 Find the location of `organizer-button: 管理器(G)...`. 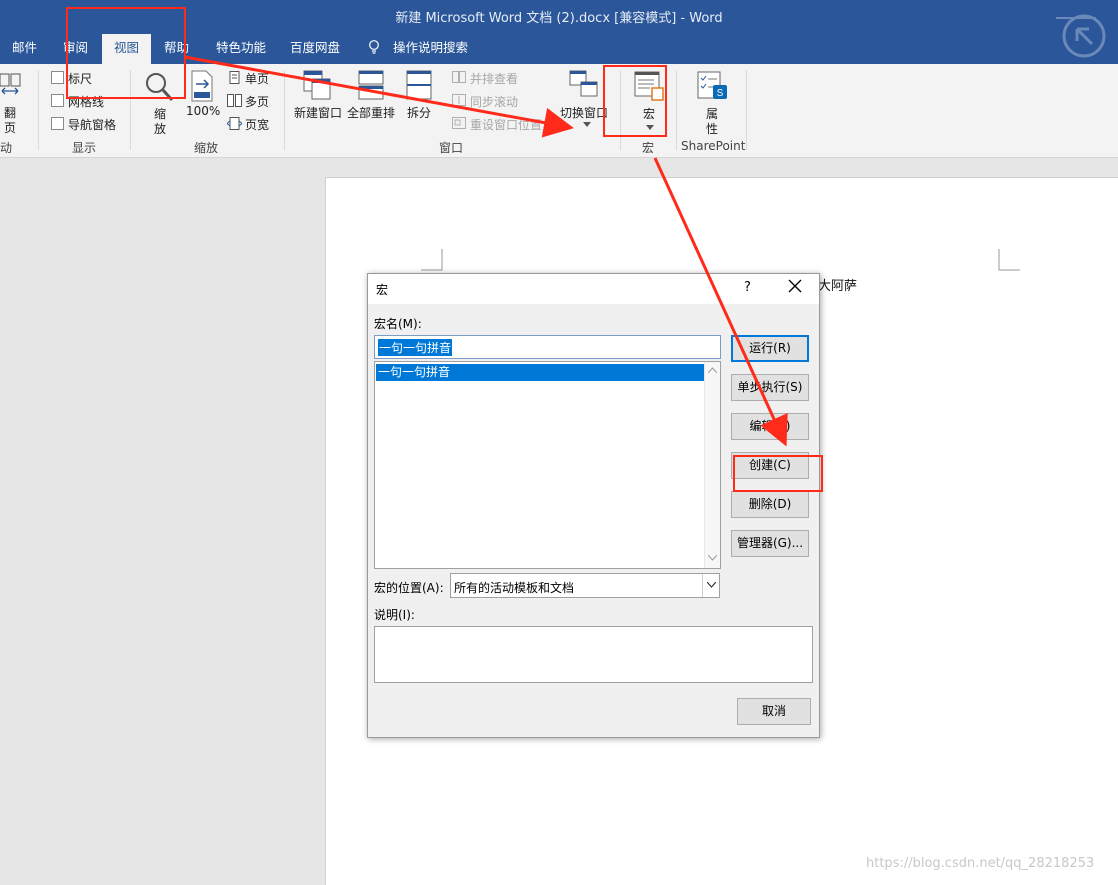

organizer-button: 管理器(G)... is located at coordinates (770, 543).